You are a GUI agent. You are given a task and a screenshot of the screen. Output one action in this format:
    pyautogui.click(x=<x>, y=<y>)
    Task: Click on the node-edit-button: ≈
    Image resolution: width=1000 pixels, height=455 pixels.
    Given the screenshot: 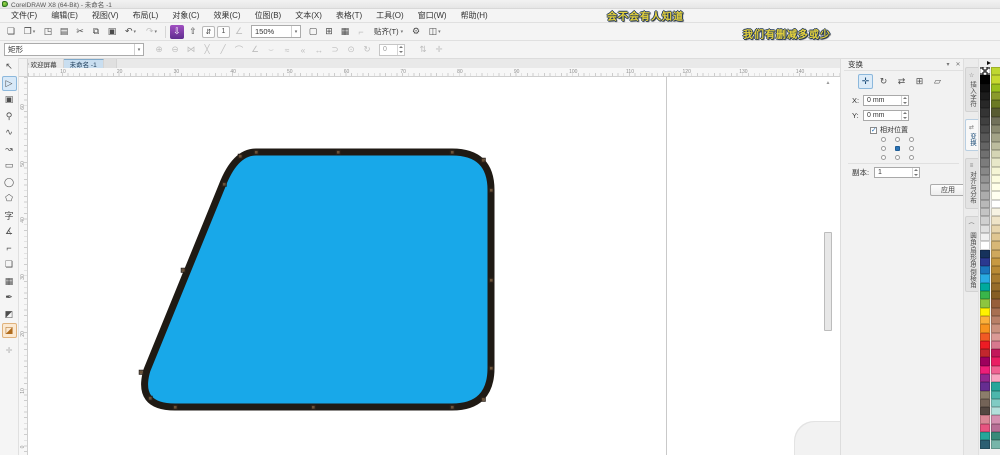 What is the action you would take?
    pyautogui.click(x=287, y=49)
    